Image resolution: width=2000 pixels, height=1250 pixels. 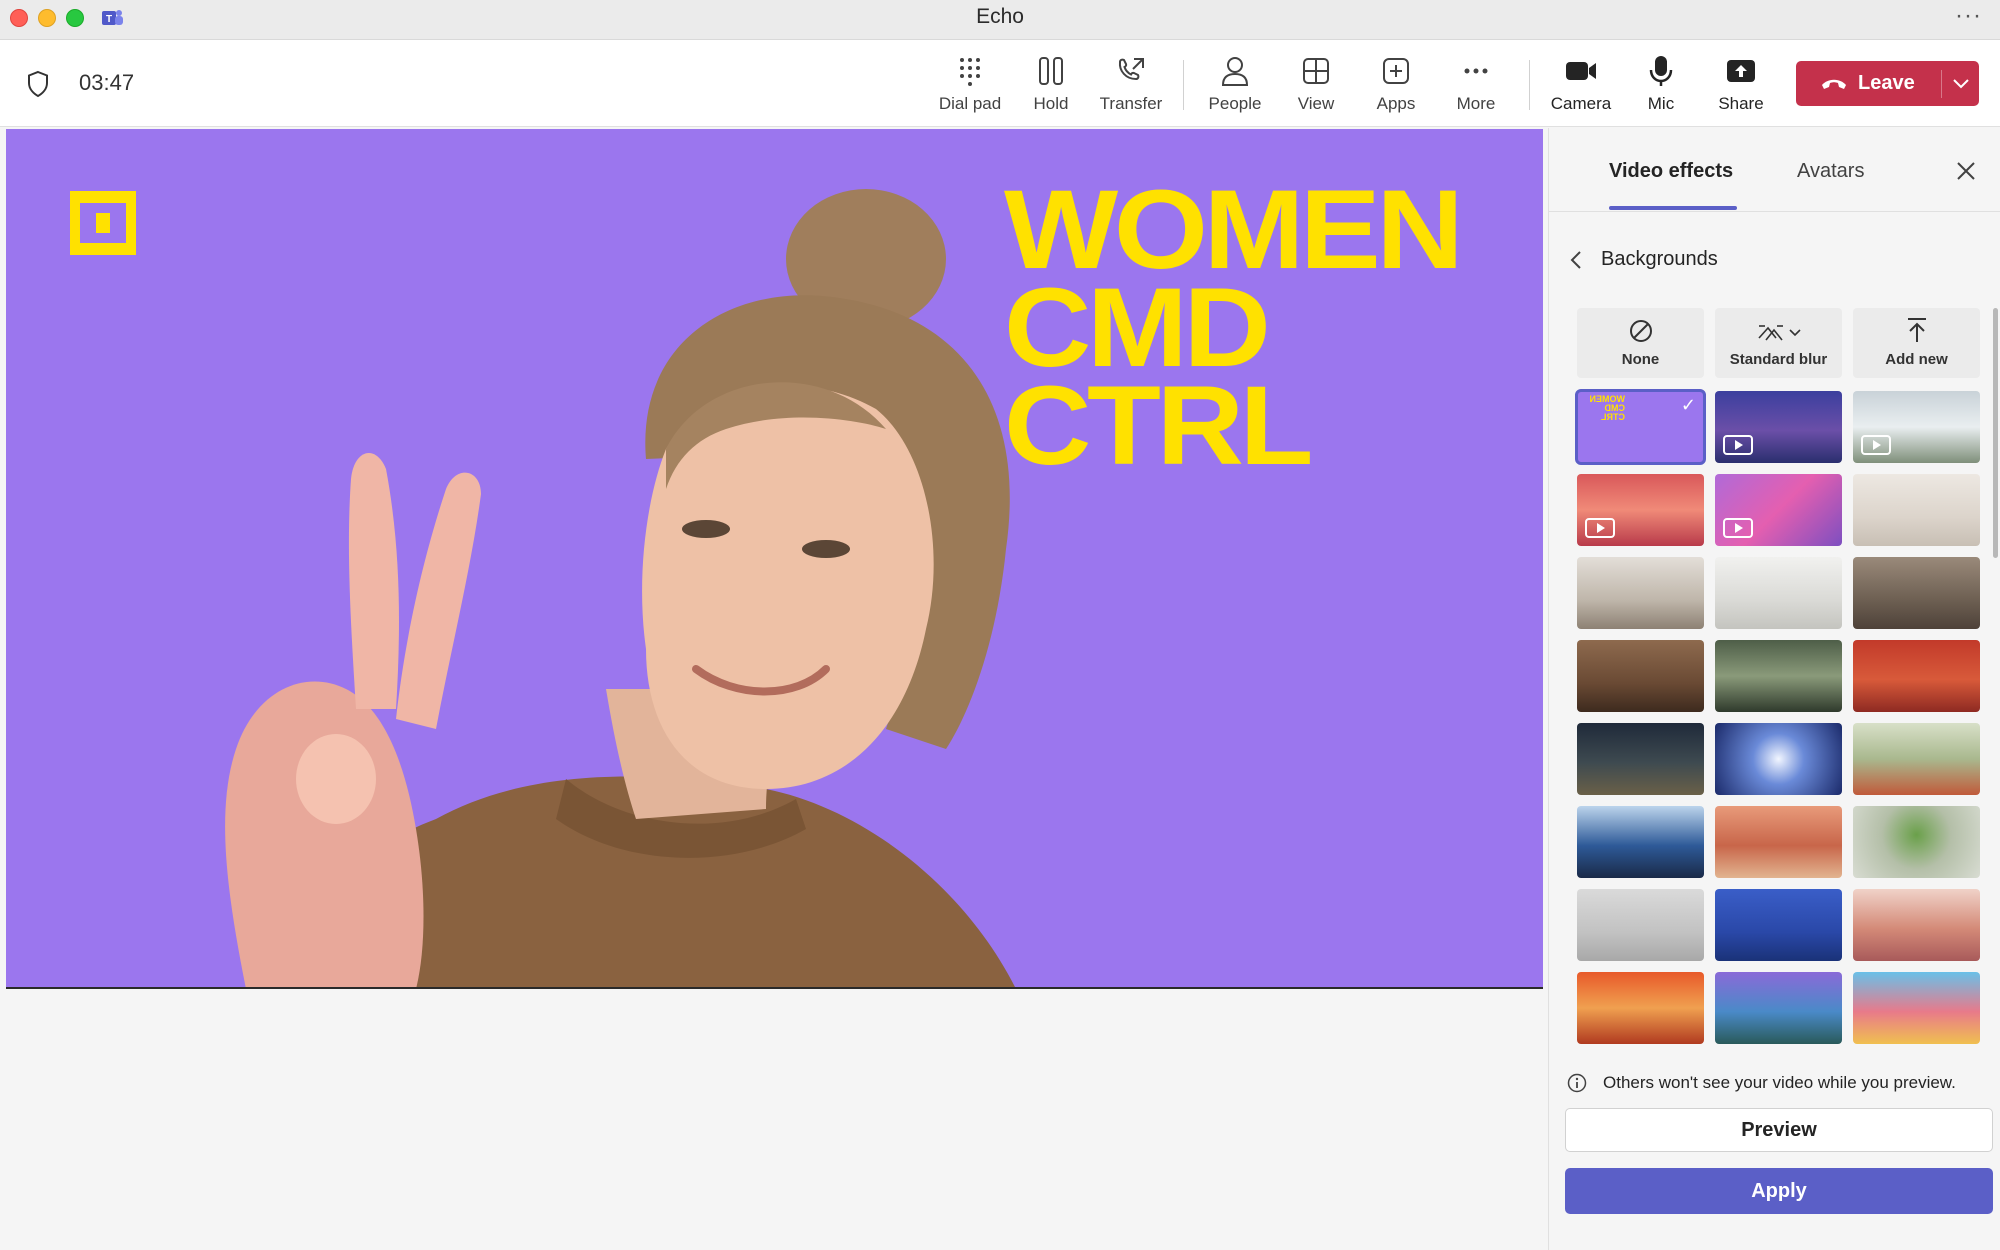 I want to click on preview-button: Preview, so click(x=1779, y=1130).